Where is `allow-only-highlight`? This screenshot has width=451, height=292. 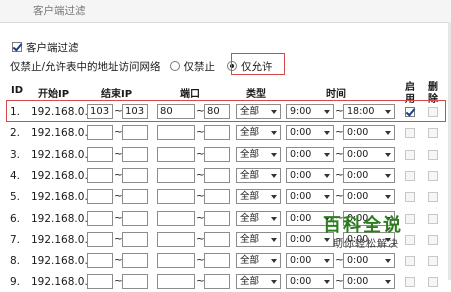
allow-only-highlight is located at coordinates (258, 64).